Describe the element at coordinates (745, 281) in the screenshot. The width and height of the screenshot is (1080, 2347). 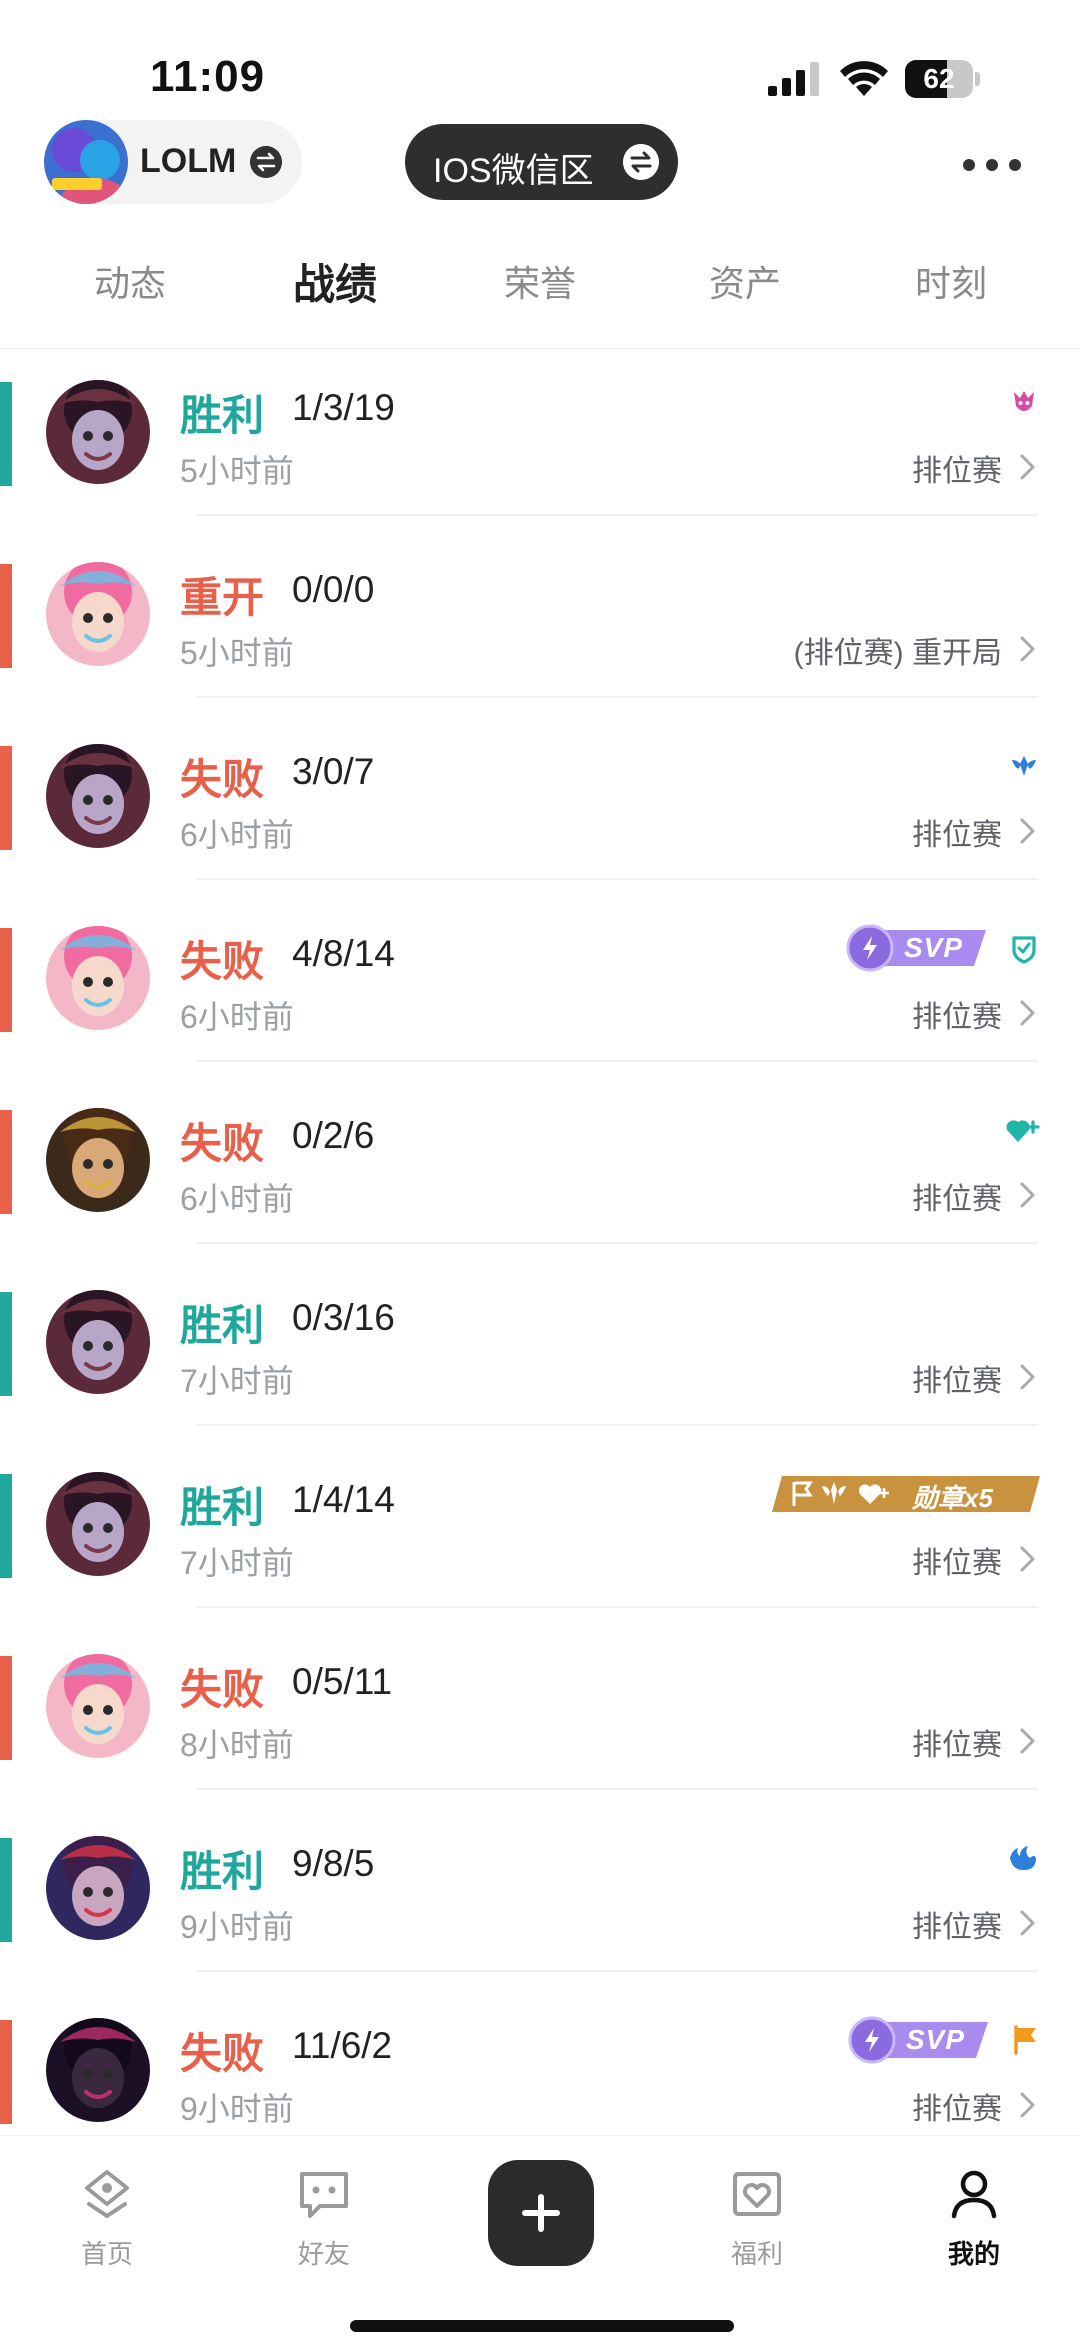
I see `tab-assets: 资产` at that location.